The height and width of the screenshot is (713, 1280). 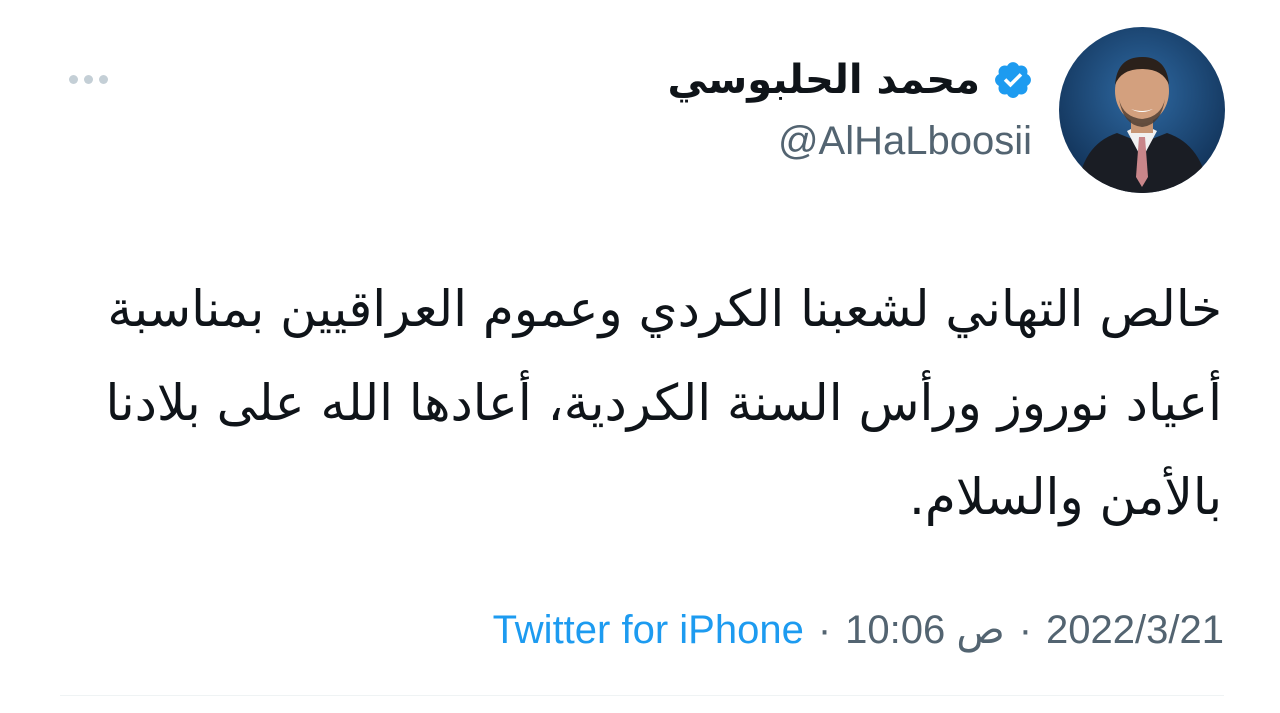 What do you see at coordinates (823, 80) in the screenshot?
I see `author-display-name: محمد الحلبوسي` at bounding box center [823, 80].